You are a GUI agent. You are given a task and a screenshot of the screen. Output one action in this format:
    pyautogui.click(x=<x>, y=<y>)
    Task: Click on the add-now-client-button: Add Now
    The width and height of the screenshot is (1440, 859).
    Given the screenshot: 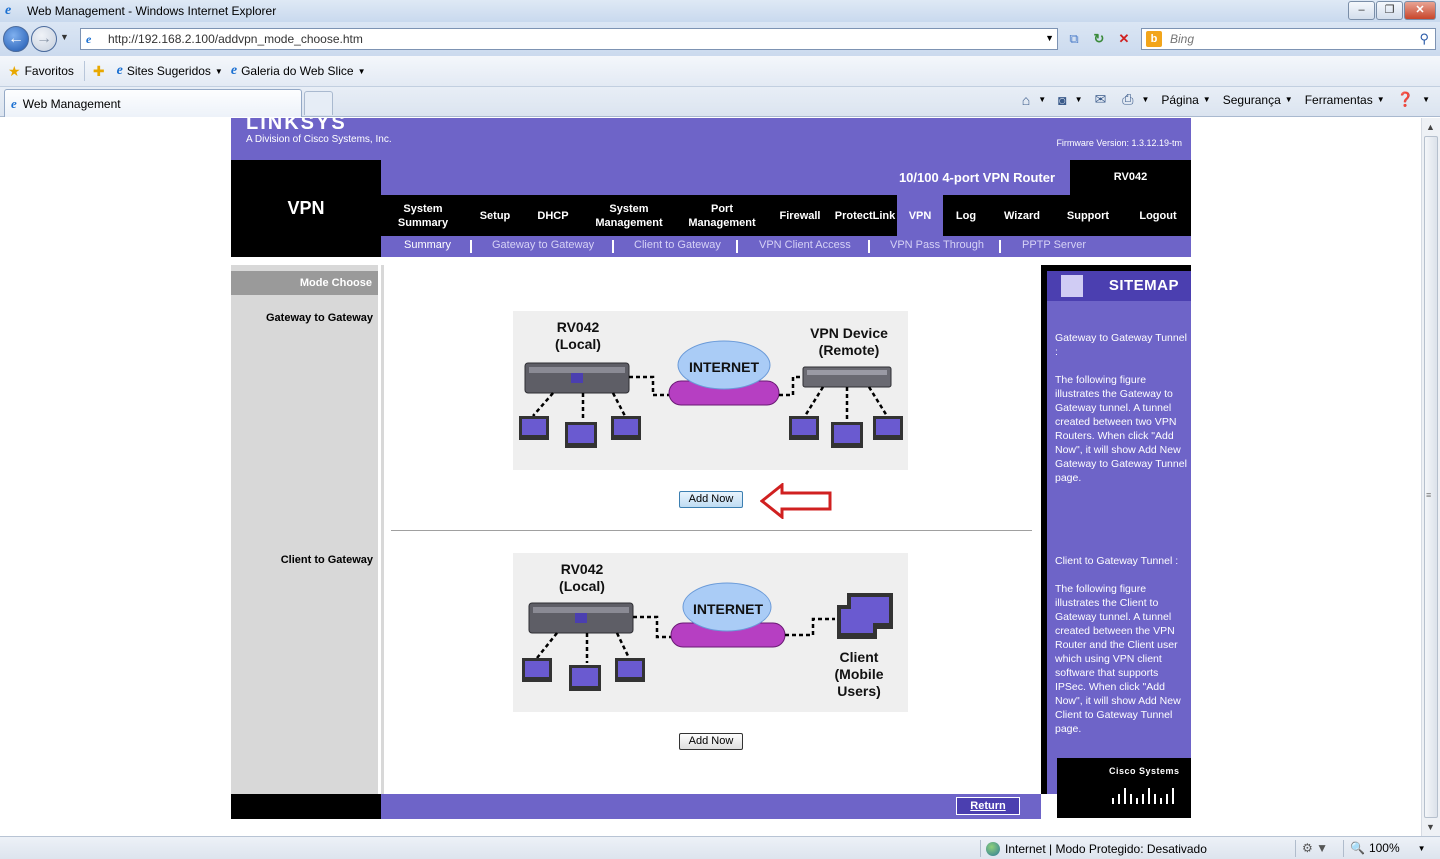 What is the action you would take?
    pyautogui.click(x=711, y=741)
    